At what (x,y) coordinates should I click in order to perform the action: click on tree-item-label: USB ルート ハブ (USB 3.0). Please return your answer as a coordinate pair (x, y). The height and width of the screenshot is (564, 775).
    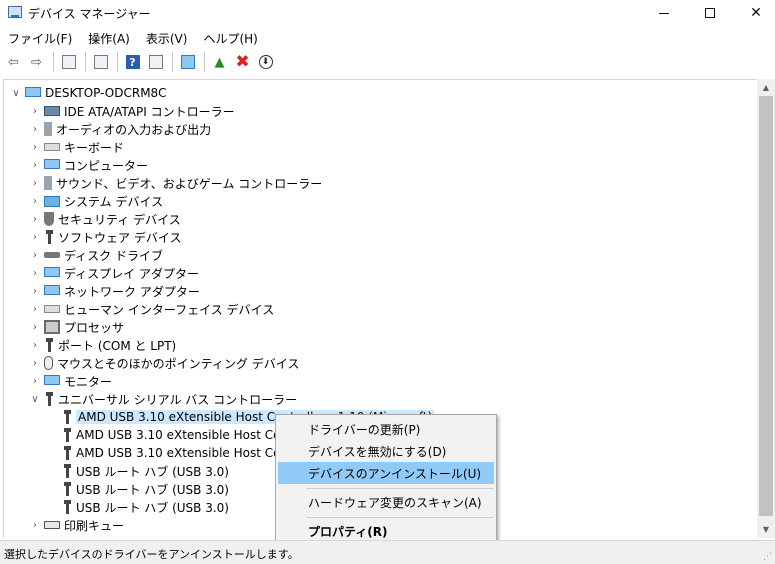
    Looking at the image, I should click on (152, 489).